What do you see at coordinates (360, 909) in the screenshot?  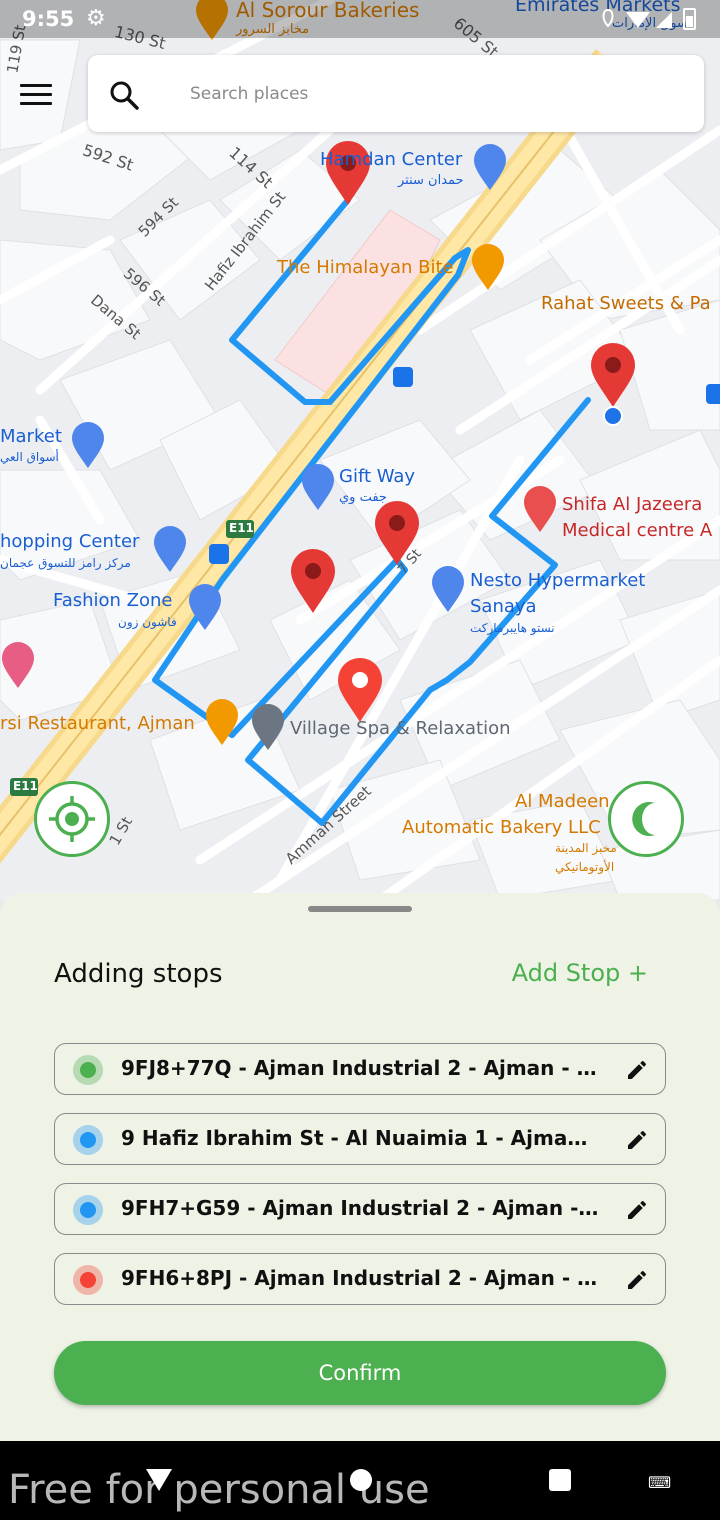 I see `sheet-drag-handle` at bounding box center [360, 909].